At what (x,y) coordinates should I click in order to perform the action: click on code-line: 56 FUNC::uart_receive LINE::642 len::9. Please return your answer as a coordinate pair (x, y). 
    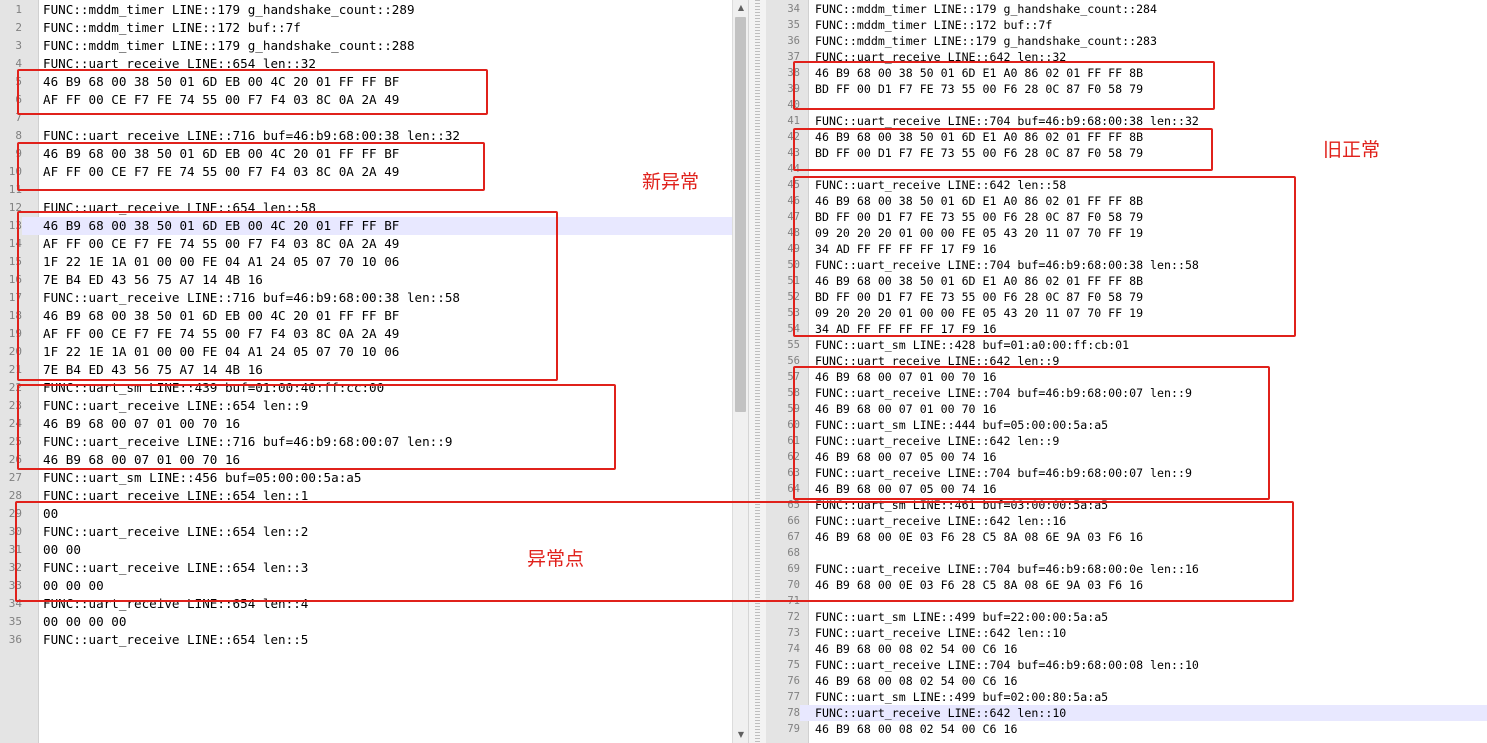
    Looking at the image, I should click on (1126, 361).